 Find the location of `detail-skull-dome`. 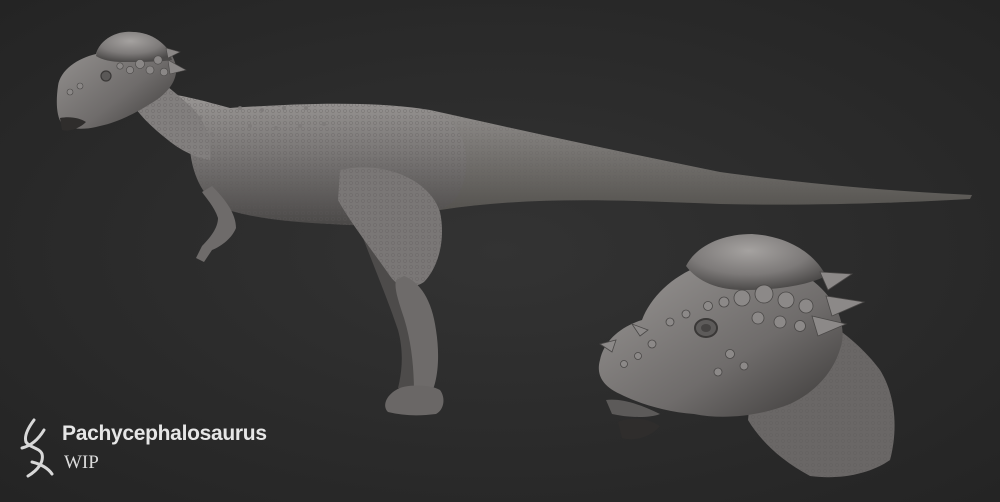

detail-skull-dome is located at coordinates (756, 262).